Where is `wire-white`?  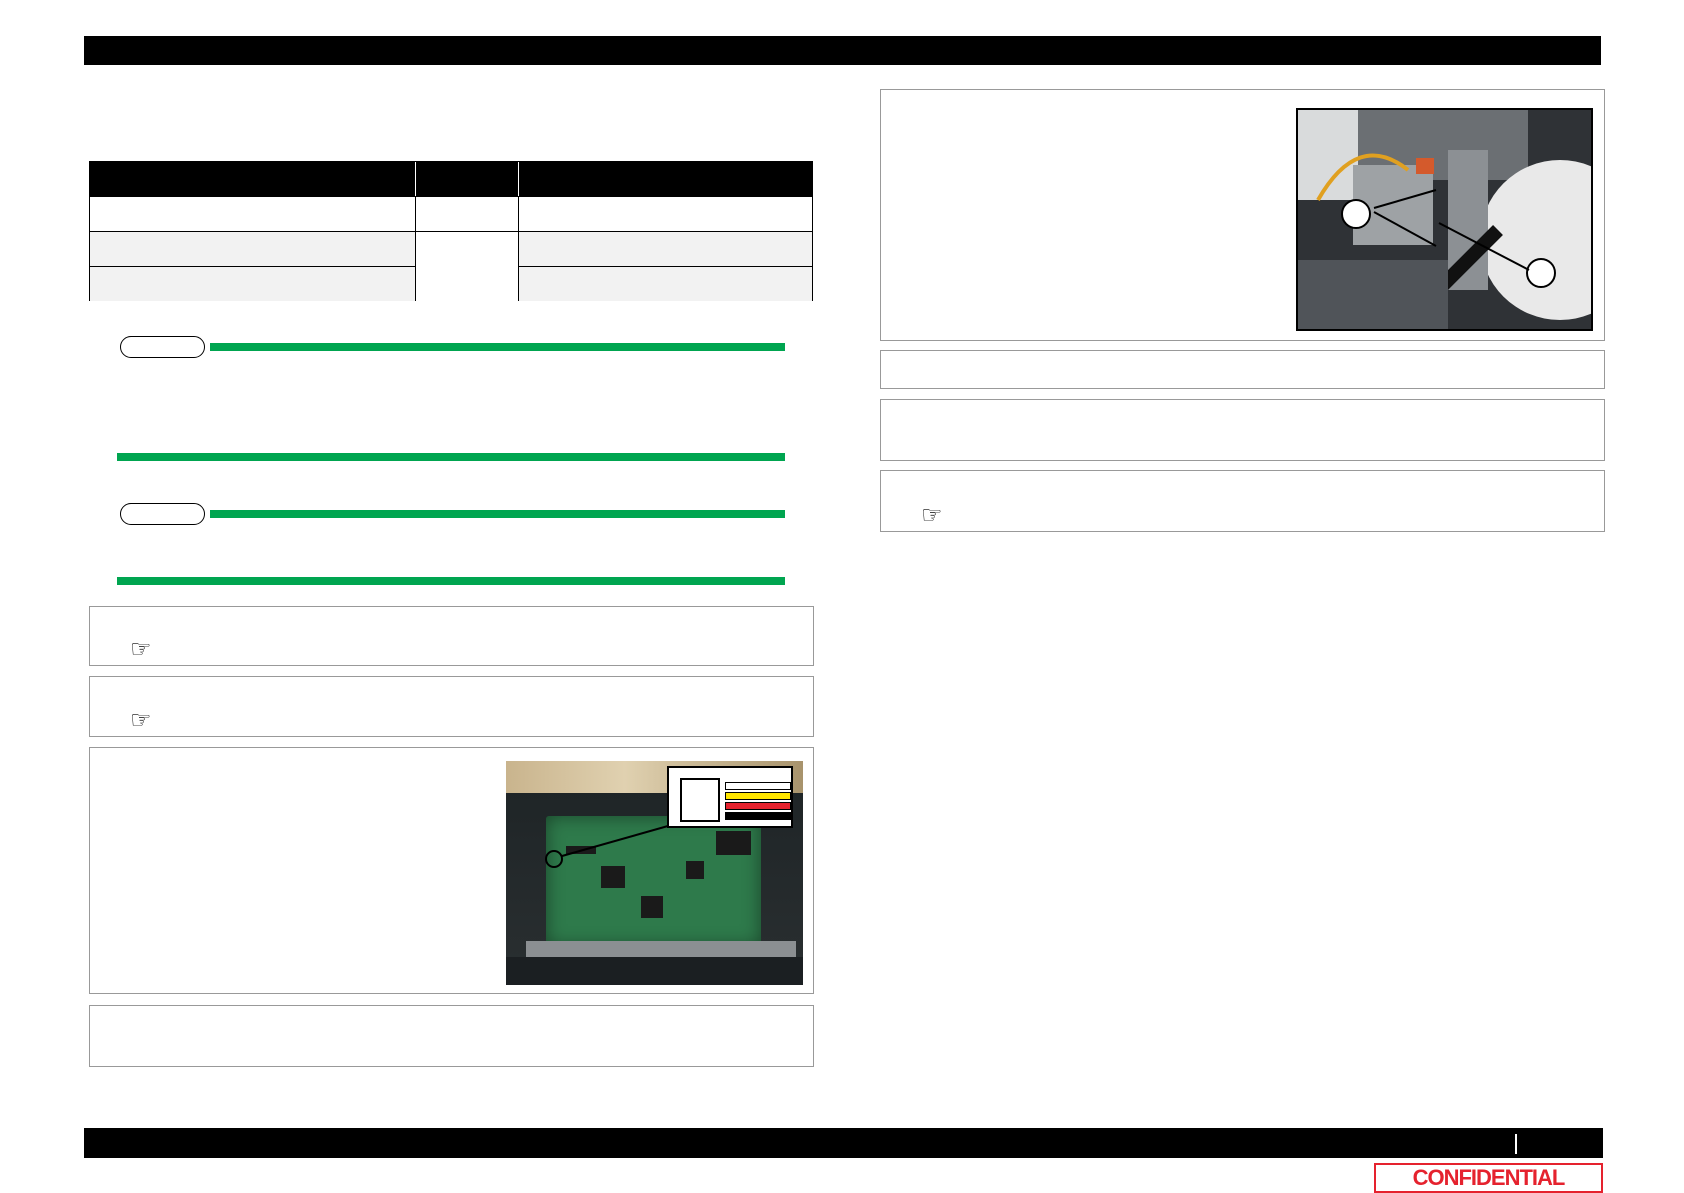
wire-white is located at coordinates (758, 786).